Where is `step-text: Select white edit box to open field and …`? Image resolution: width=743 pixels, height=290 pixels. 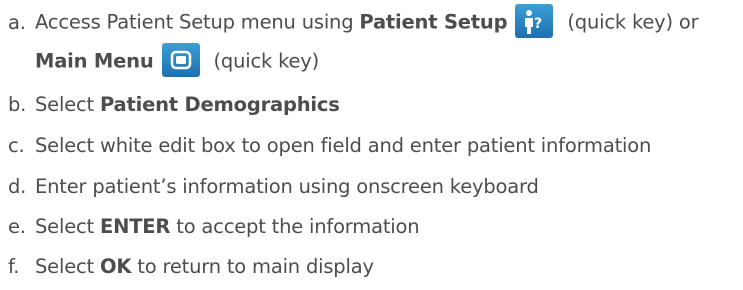
step-text: Select white edit box to open field and … is located at coordinates (343, 145).